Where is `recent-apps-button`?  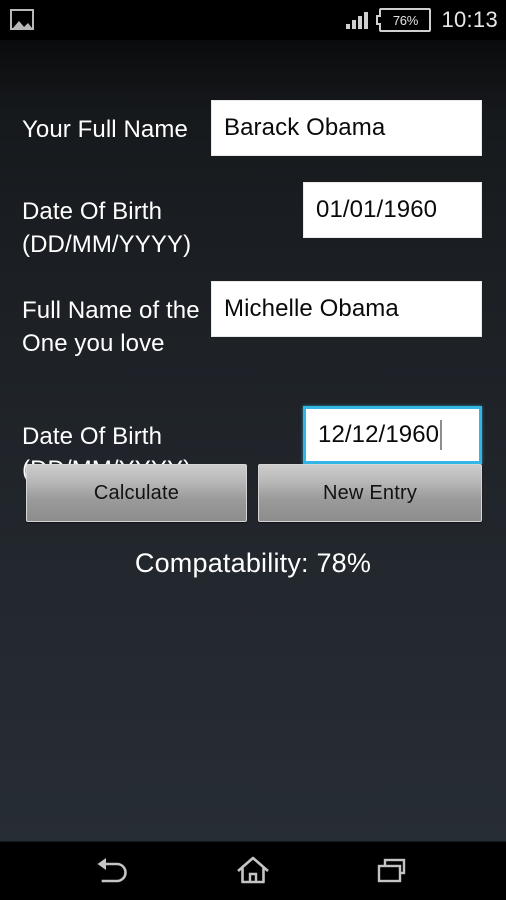
recent-apps-button is located at coordinates (393, 871).